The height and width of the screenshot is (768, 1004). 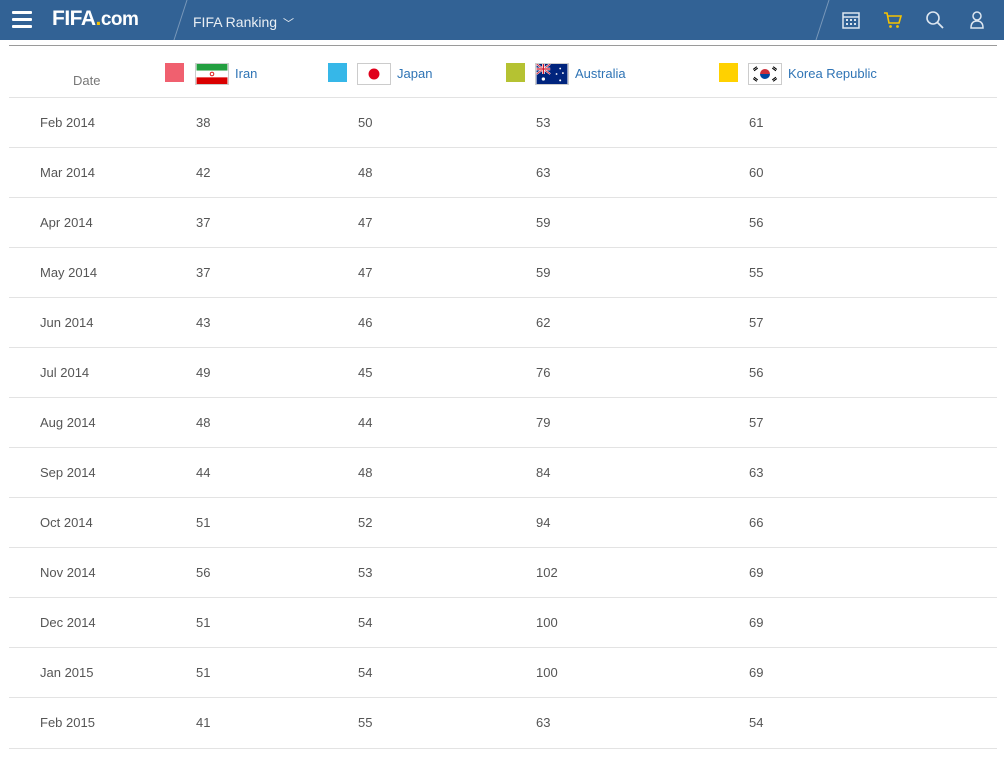 I want to click on cart-icon, so click(x=893, y=20).